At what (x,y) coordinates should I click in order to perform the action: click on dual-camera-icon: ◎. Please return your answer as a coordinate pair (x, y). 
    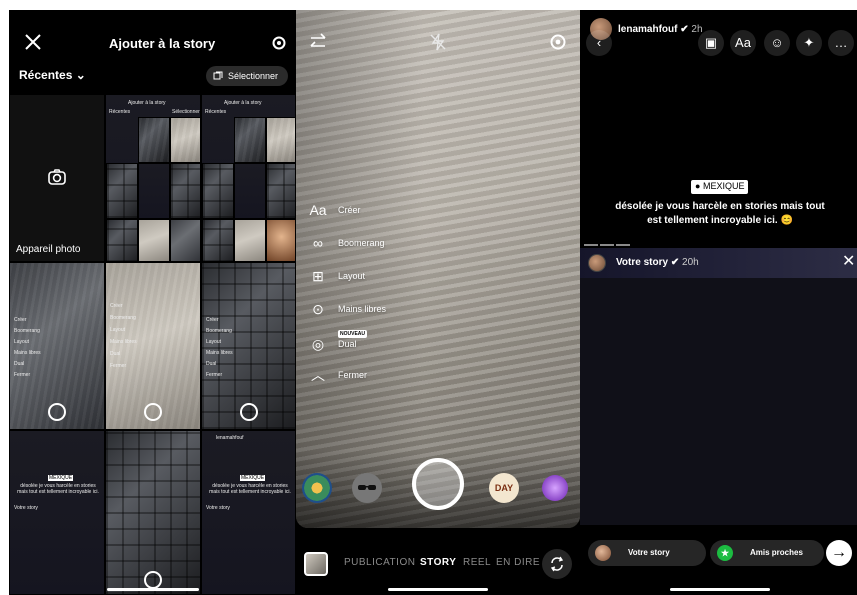
    Looking at the image, I should click on (318, 344).